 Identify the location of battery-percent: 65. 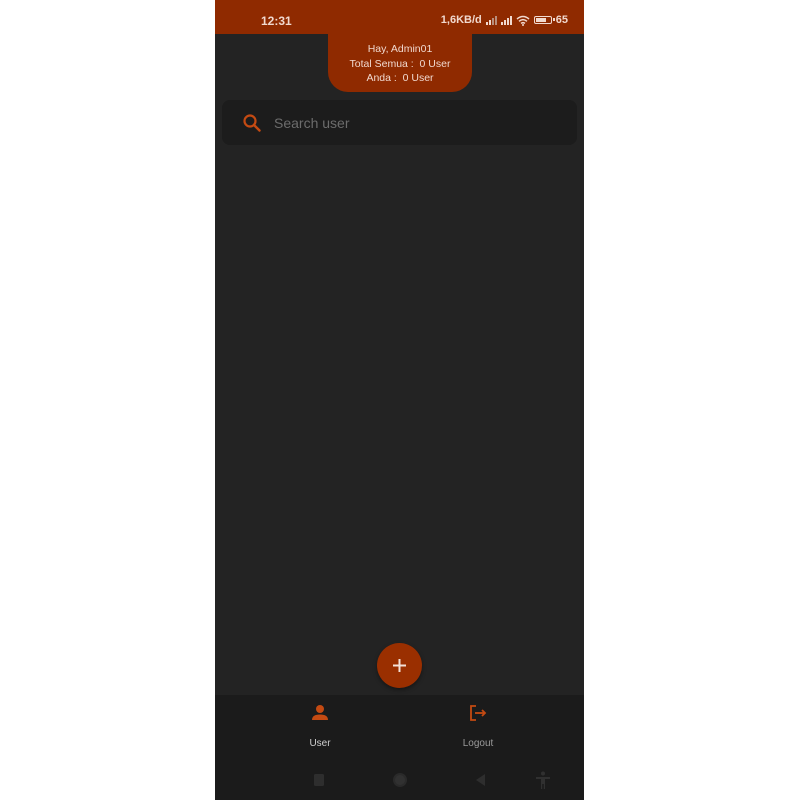
(561, 20).